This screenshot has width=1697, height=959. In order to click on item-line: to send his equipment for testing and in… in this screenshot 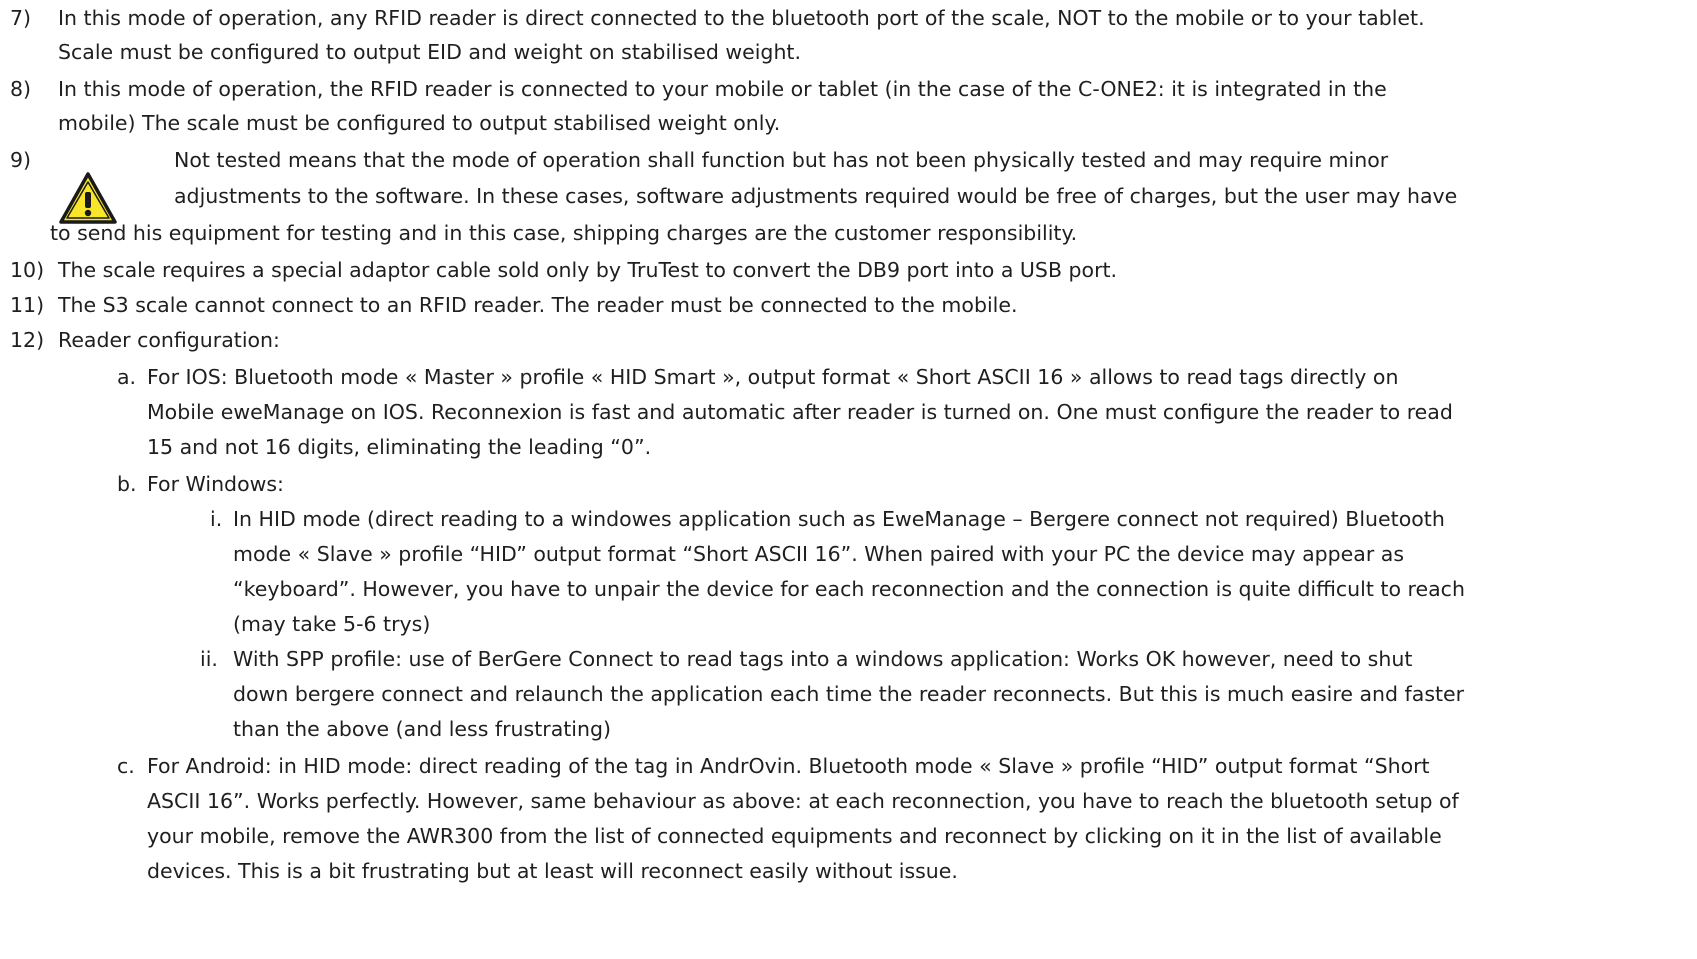, I will do `click(564, 233)`.